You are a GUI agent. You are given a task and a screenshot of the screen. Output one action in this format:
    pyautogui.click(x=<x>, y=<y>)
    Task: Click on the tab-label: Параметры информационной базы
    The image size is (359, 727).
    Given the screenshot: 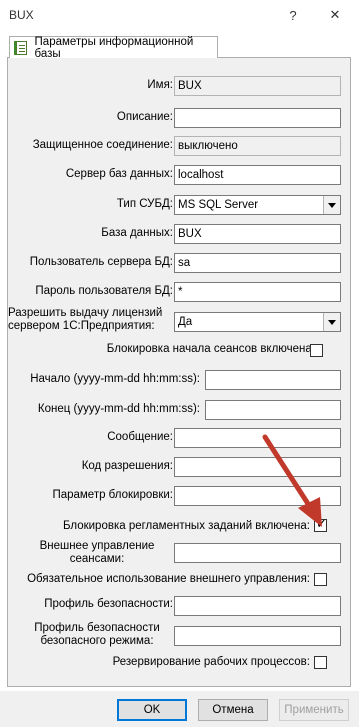 What is the action you would take?
    pyautogui.click(x=114, y=47)
    